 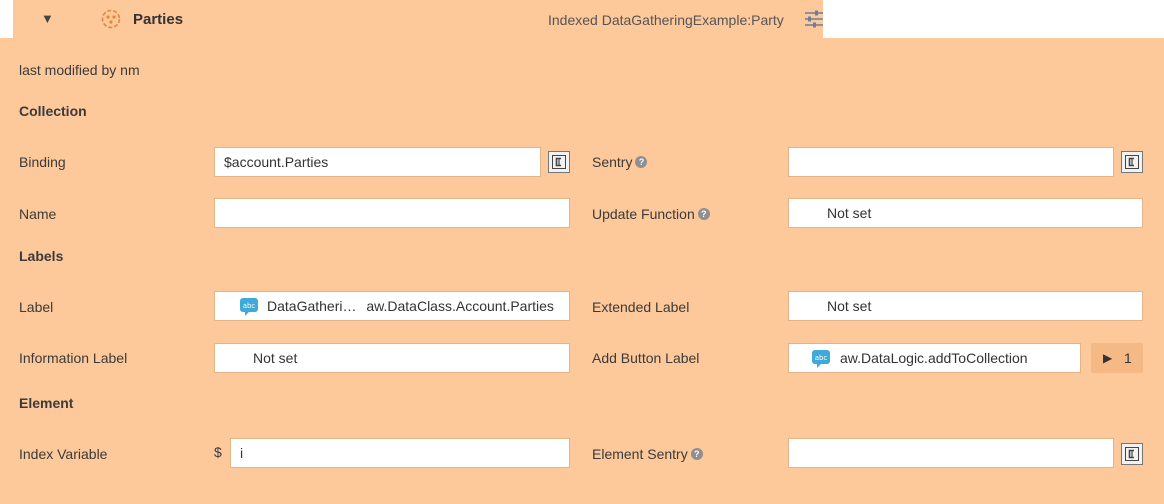 I want to click on collection-title: Parties, so click(x=158, y=19).